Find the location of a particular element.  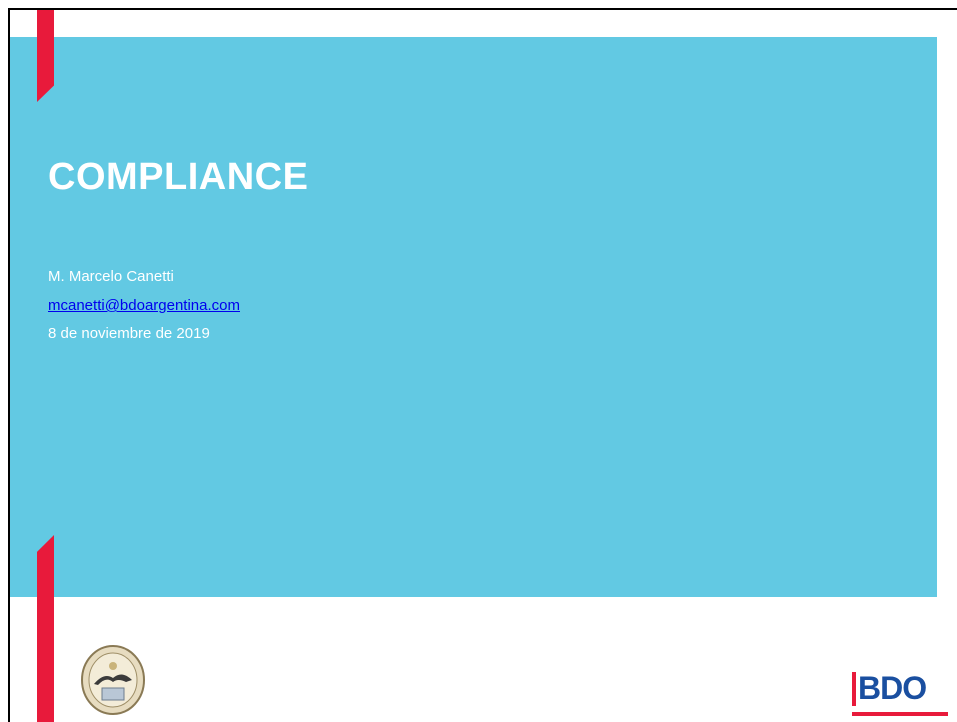

slide-title: COMPLIANCE is located at coordinates (178, 177).